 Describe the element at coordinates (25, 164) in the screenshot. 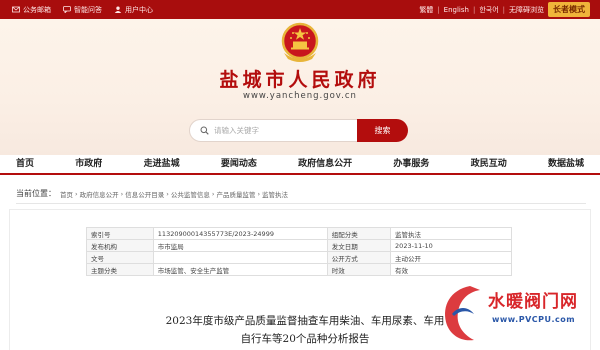

I see `nav-item-home: 首页` at that location.